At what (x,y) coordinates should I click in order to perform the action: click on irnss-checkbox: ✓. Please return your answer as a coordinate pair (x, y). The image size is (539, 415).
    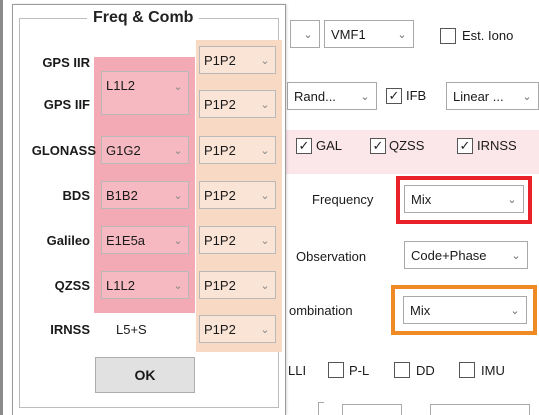
    Looking at the image, I should click on (465, 146).